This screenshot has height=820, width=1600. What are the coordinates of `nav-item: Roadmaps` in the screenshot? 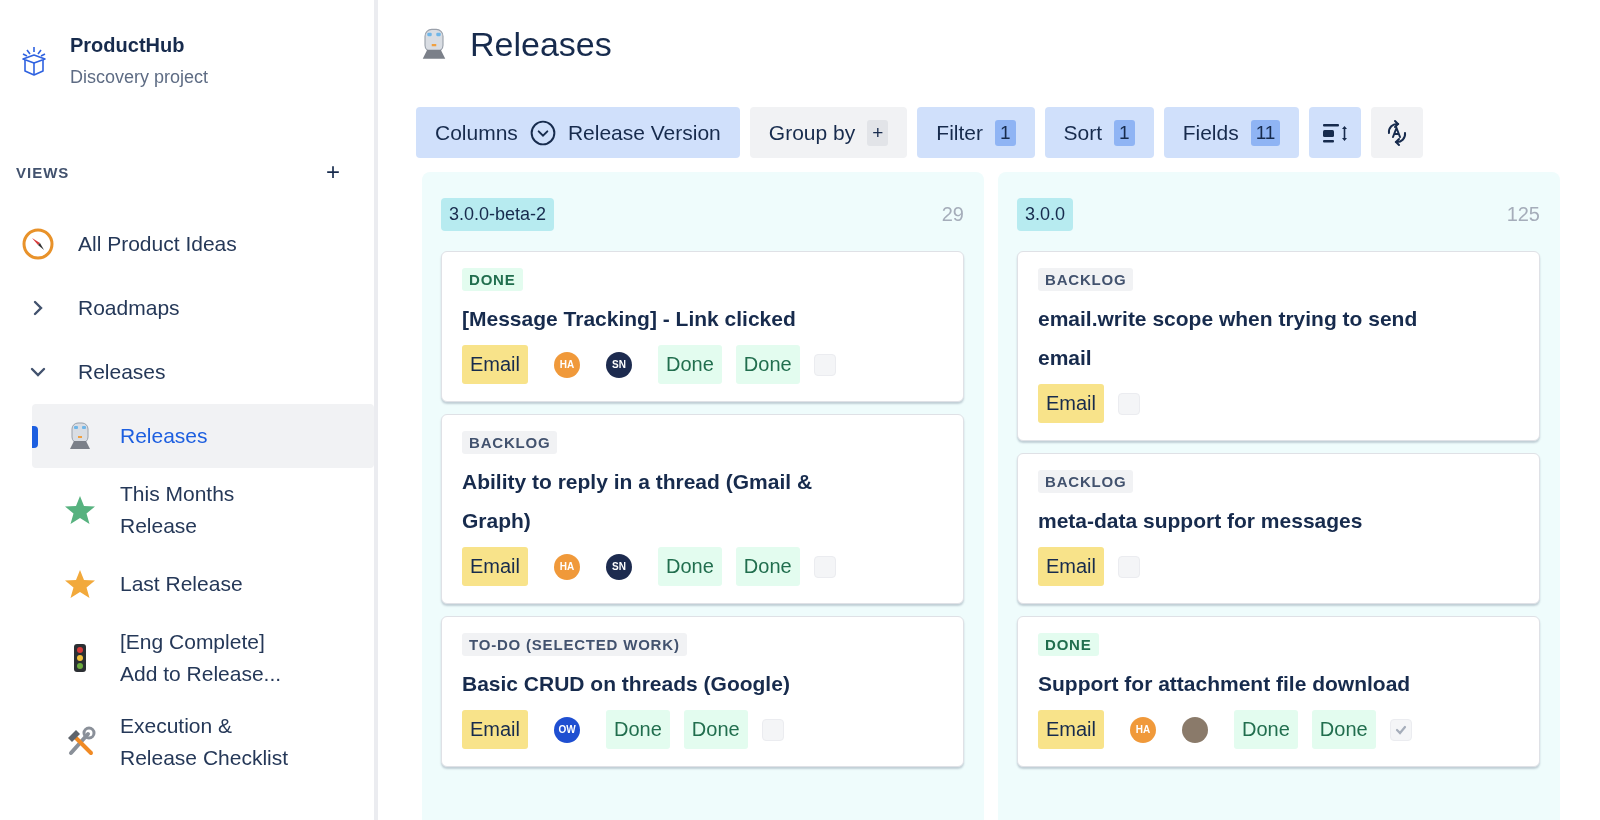 It's located at (187, 308).